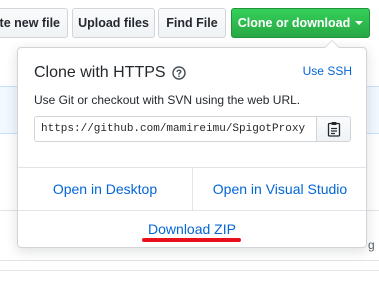 This screenshot has width=379, height=283. I want to click on open-in-visual-studio-link: Open in Visual Studio, so click(280, 189).